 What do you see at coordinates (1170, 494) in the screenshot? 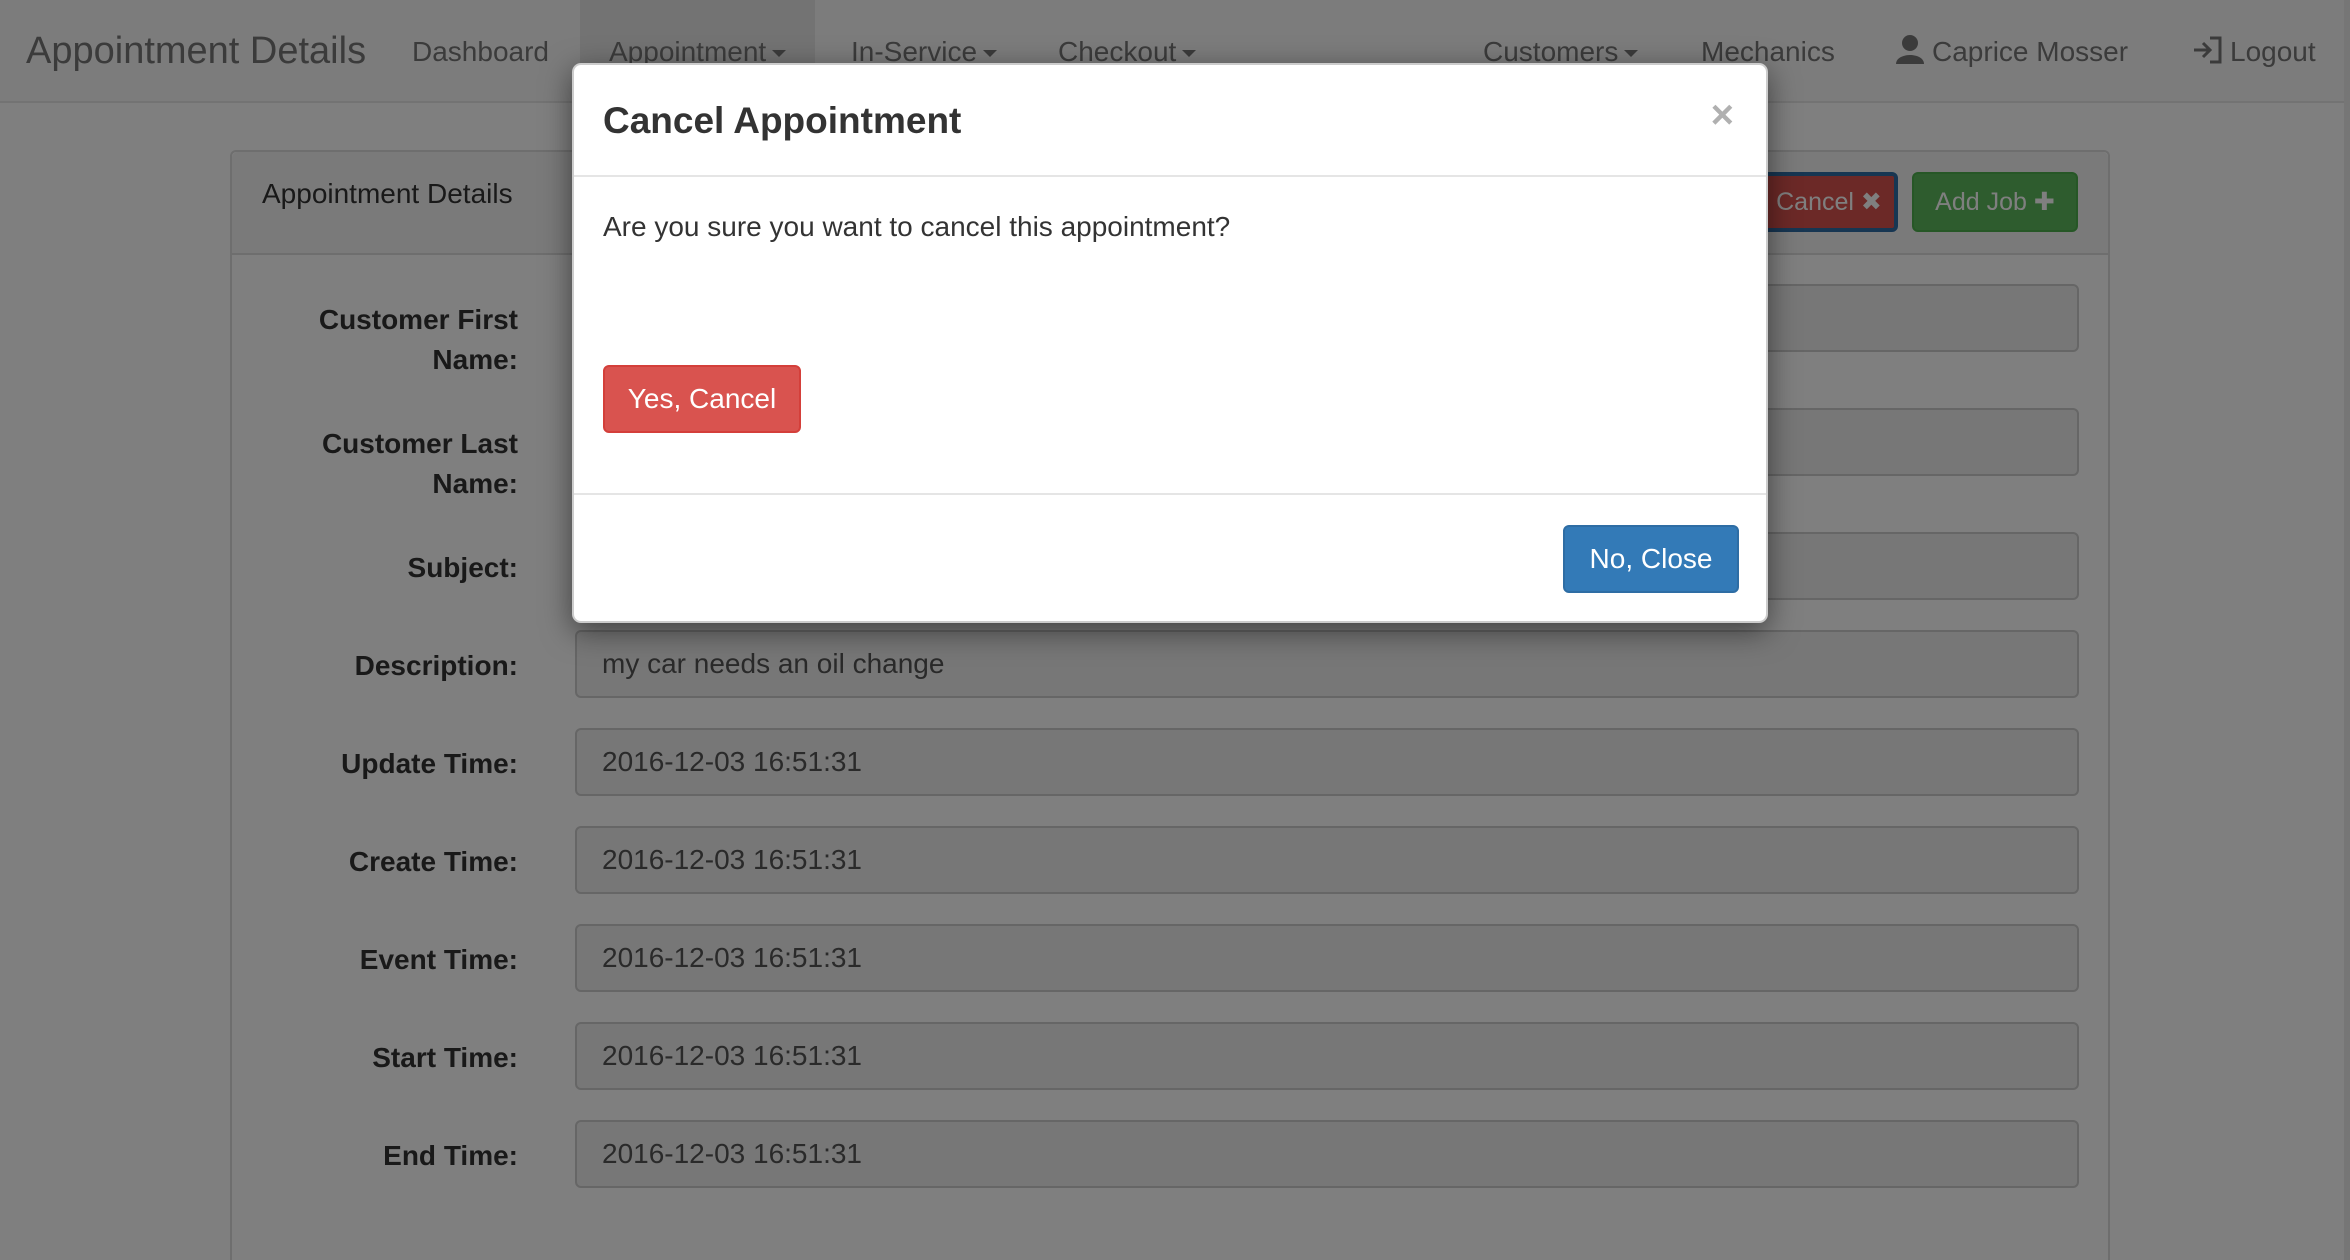
I see `modal-footer-divider` at bounding box center [1170, 494].